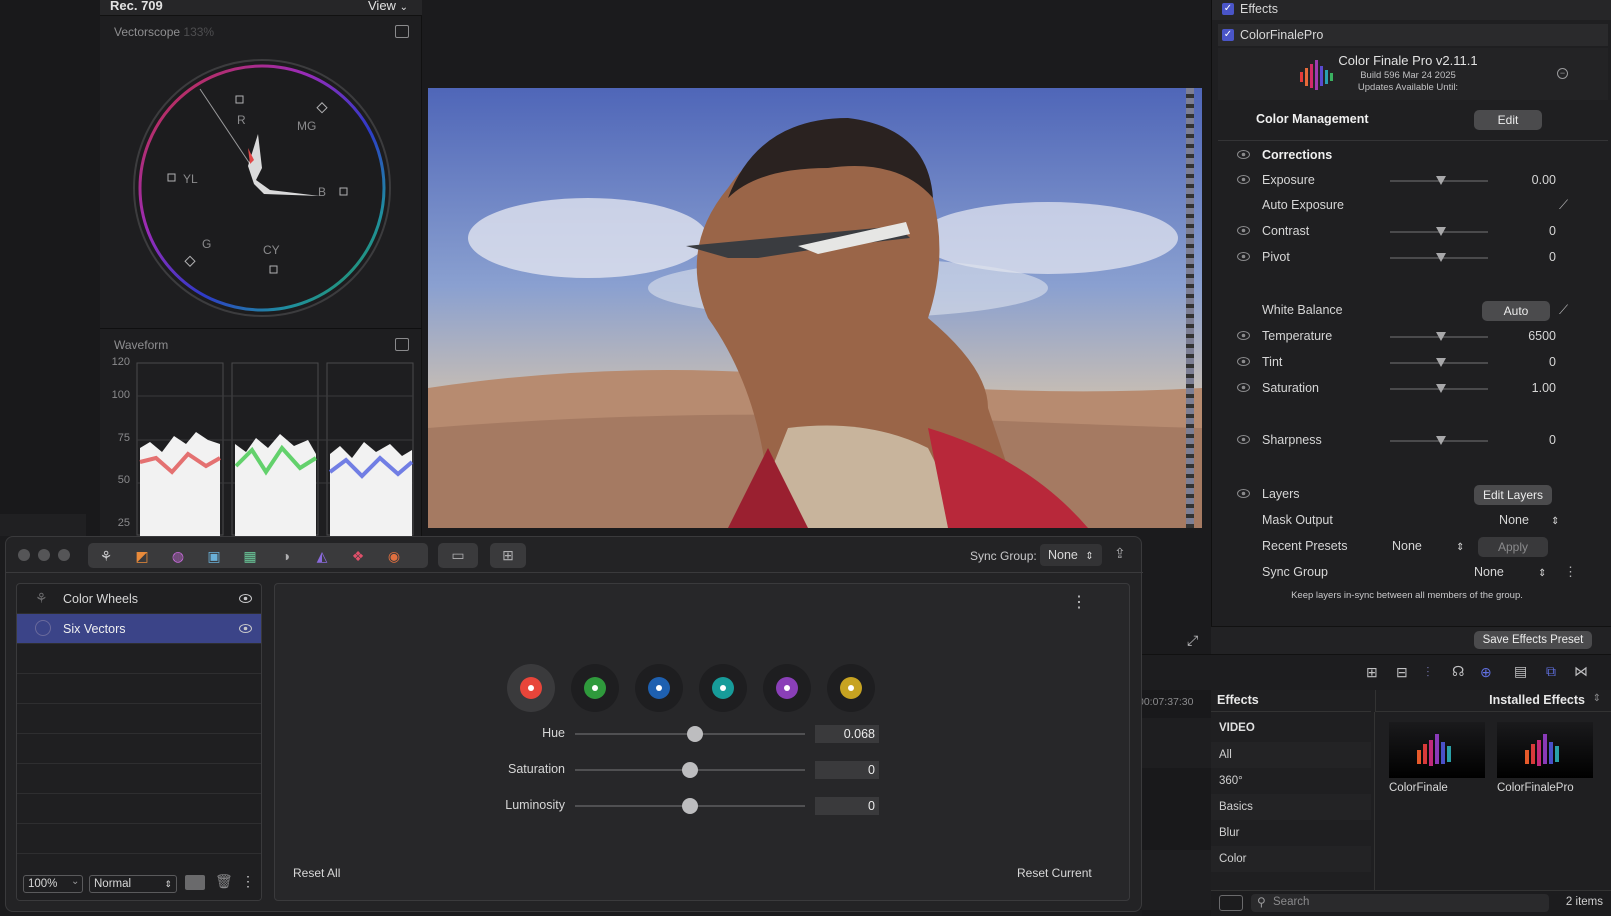  What do you see at coordinates (394, 556) in the screenshot?
I see `color-match-tool-icon: ◉` at bounding box center [394, 556].